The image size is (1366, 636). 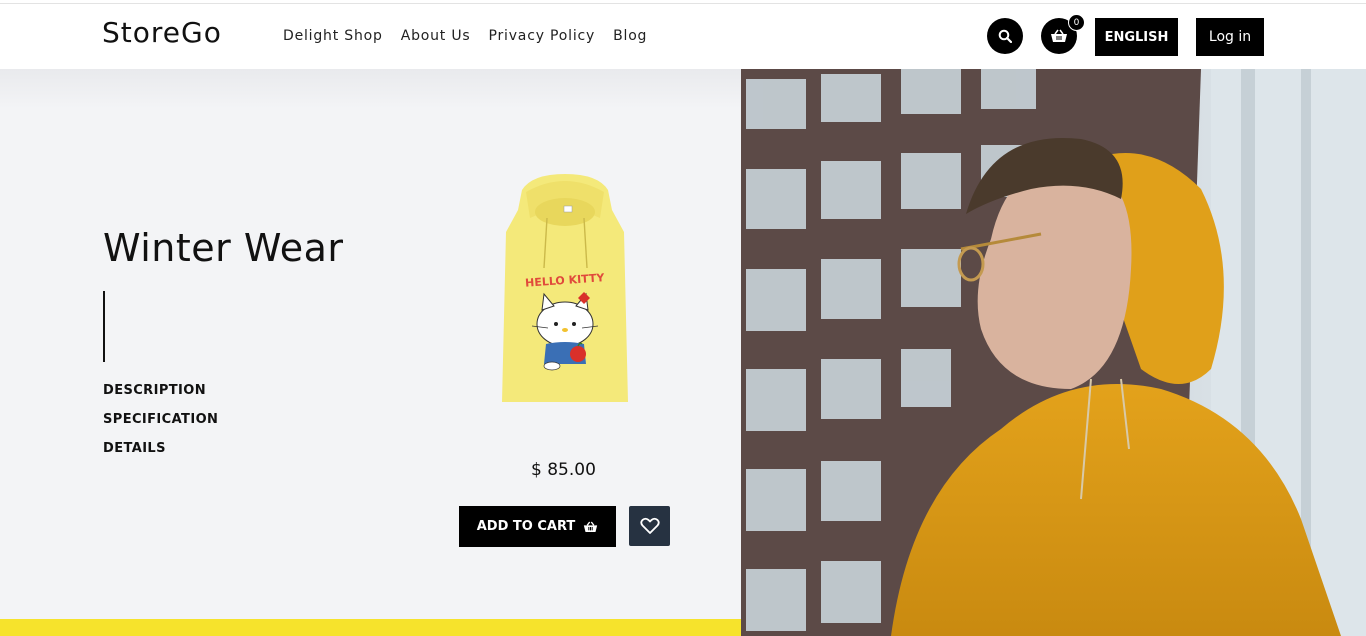 I want to click on nav-item-about-us: About Us, so click(x=436, y=36).